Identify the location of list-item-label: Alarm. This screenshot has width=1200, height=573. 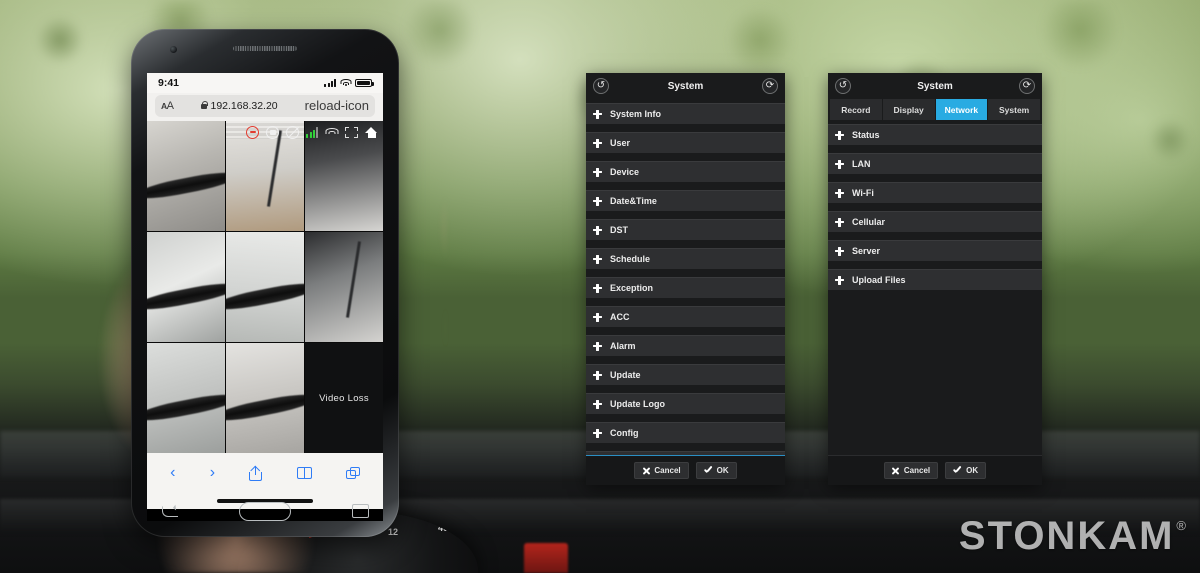
(623, 346).